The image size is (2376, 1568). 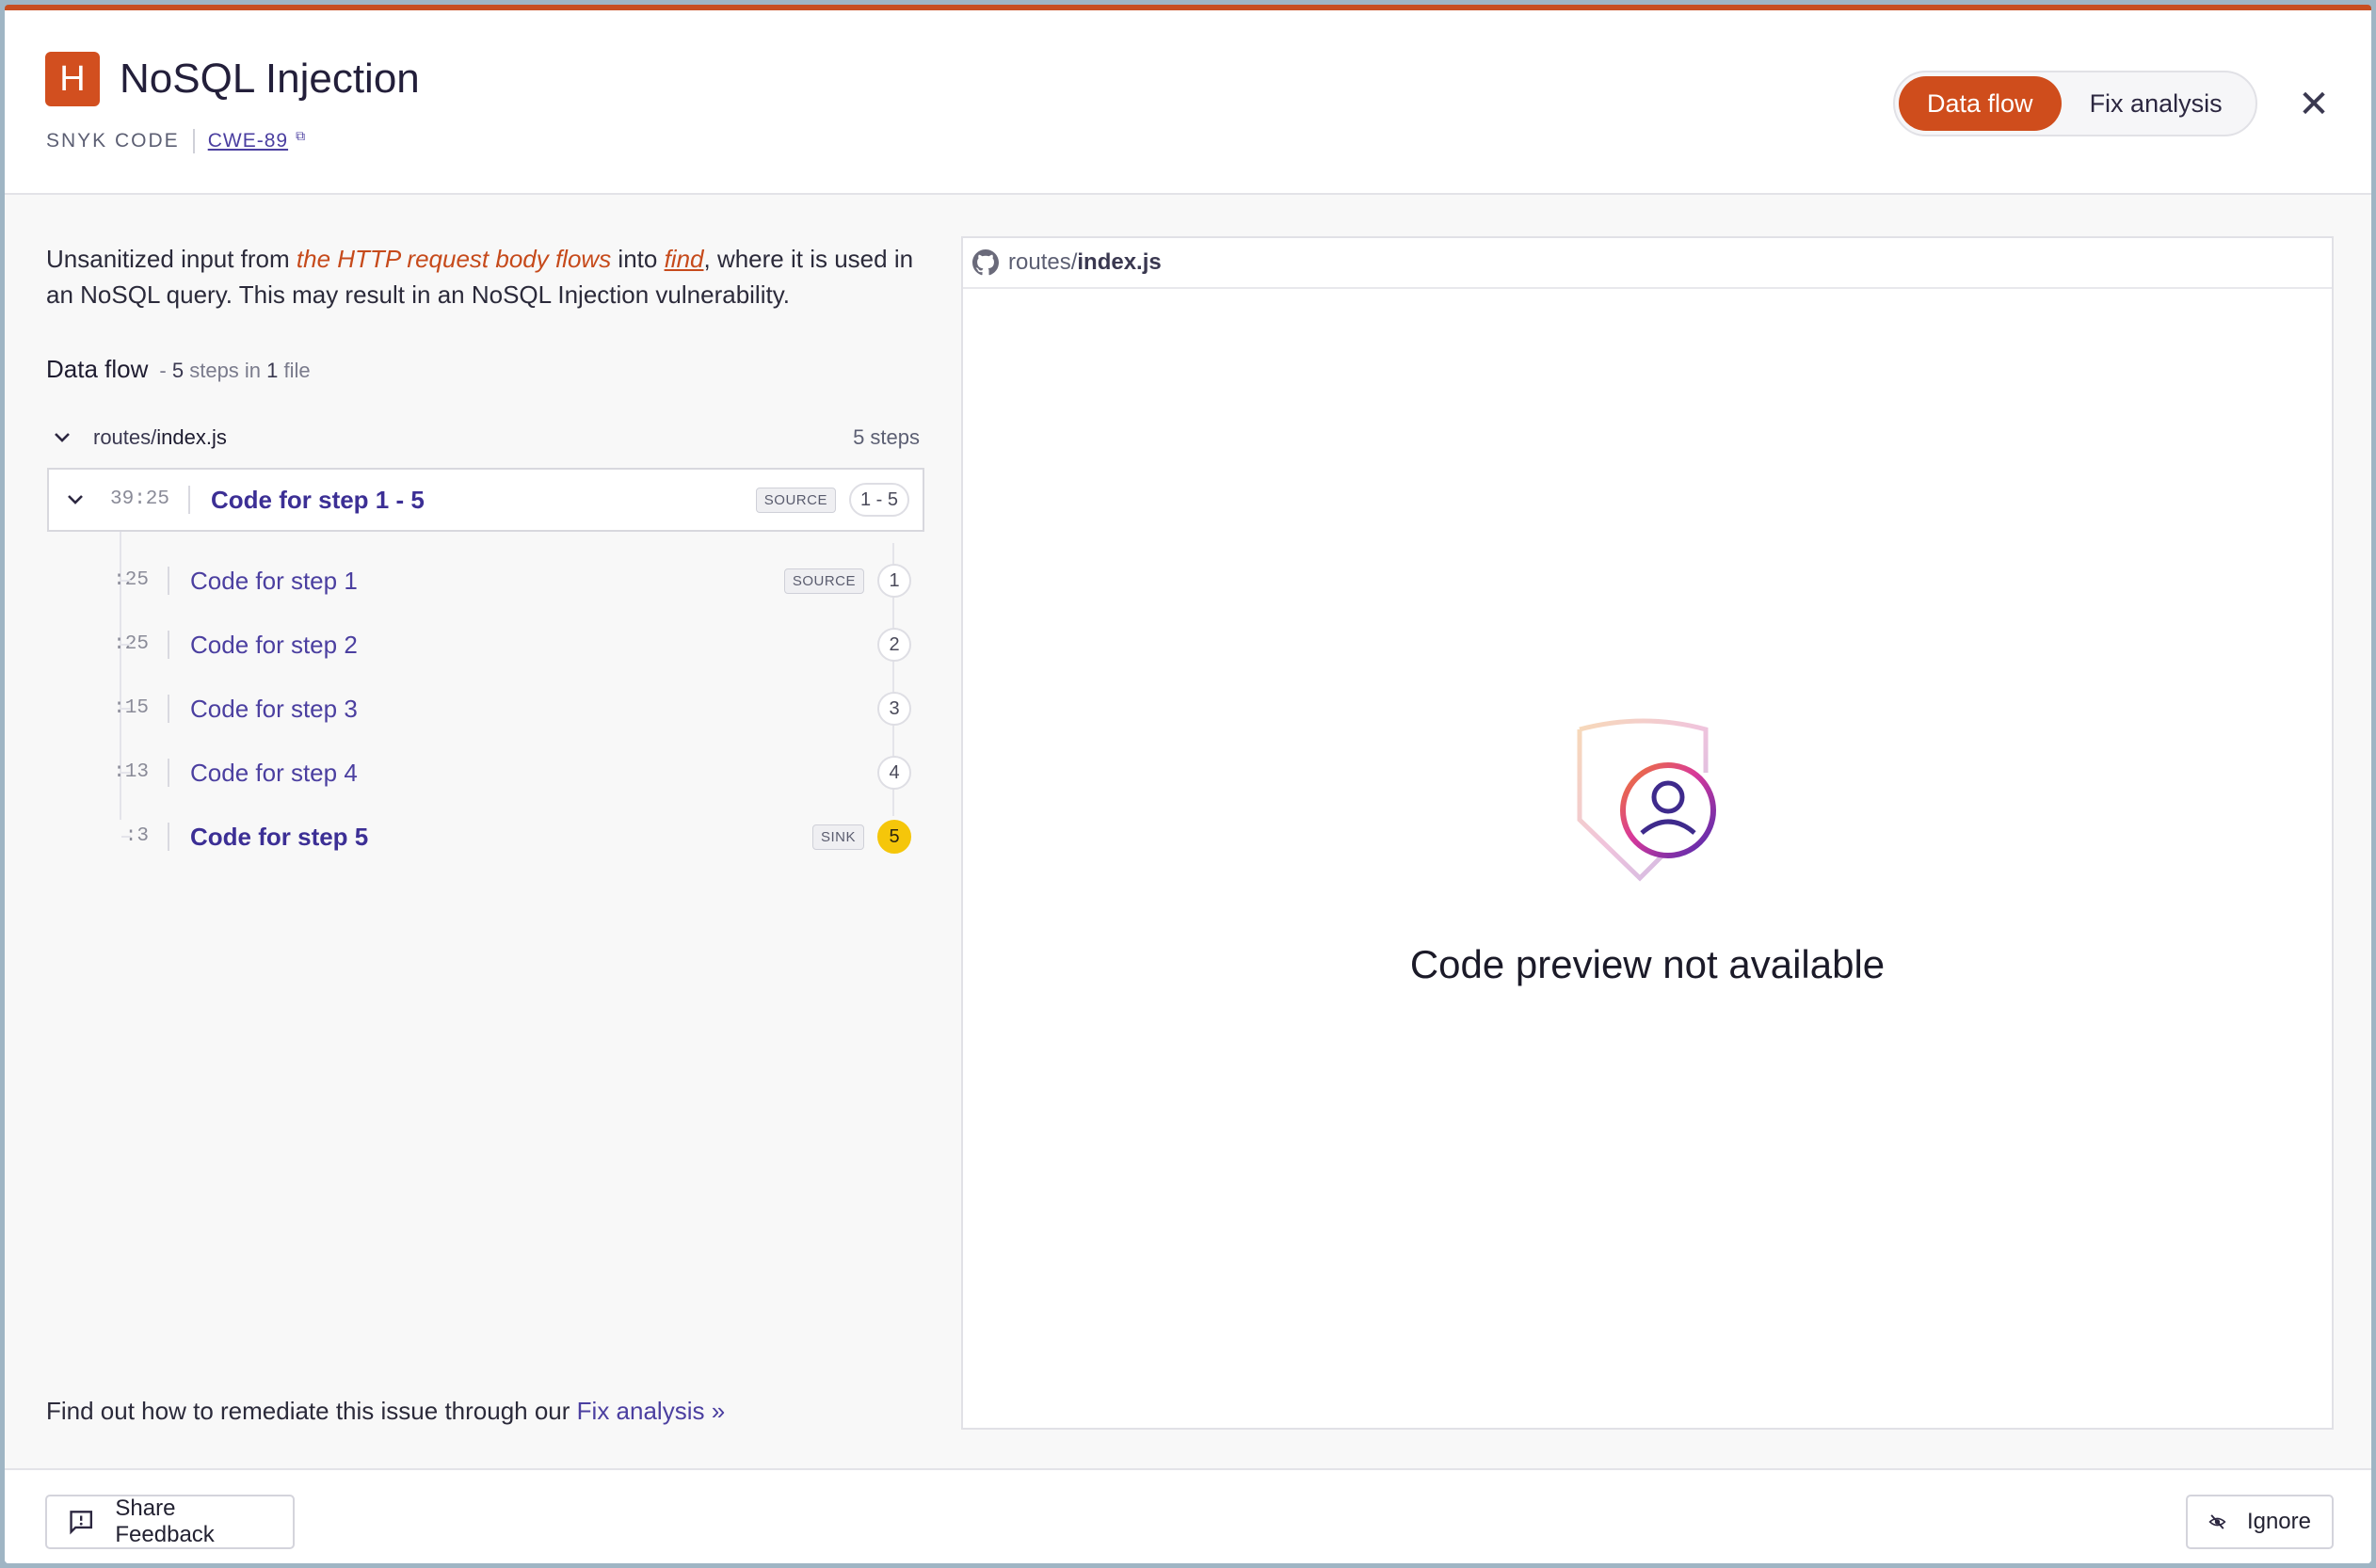 I want to click on github-icon, so click(x=986, y=262).